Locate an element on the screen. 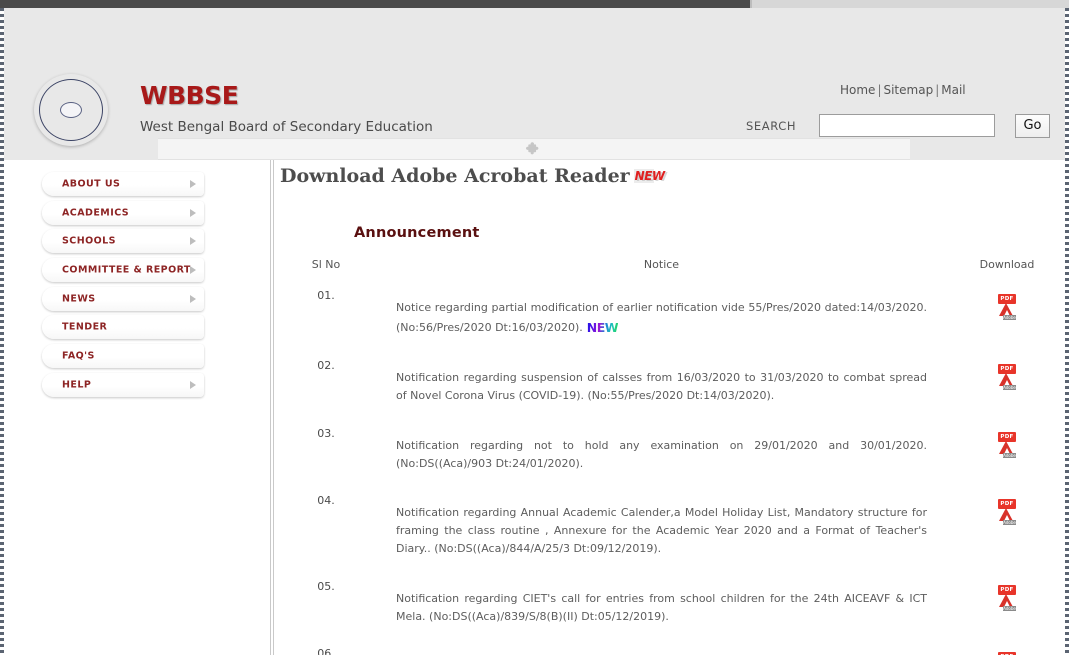  browser-chrome-bar-right is located at coordinates (910, 4).